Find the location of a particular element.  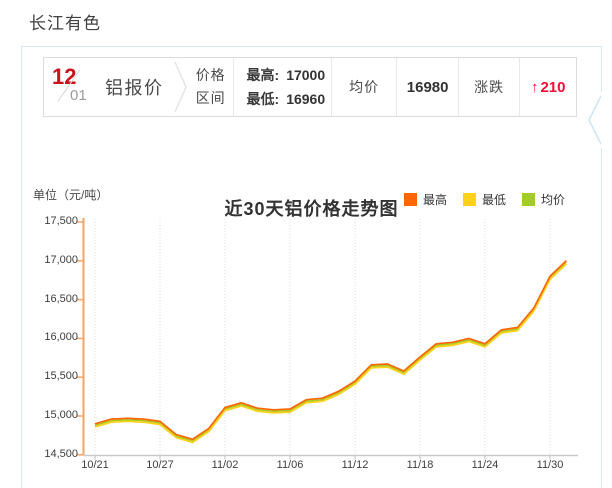

legend-item: 最高 is located at coordinates (425, 199).